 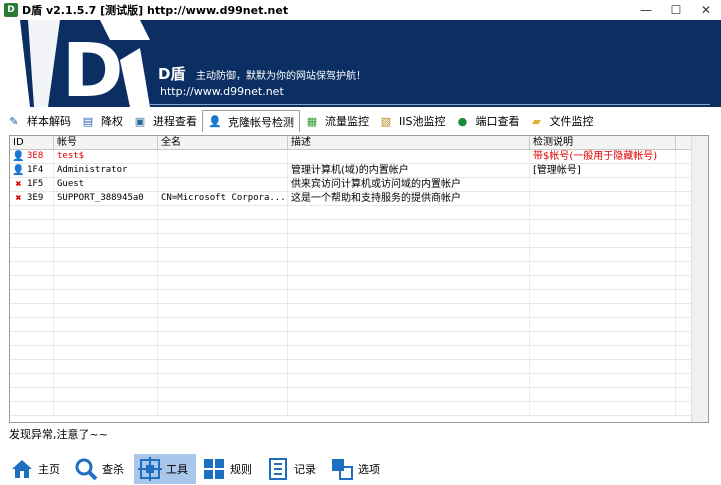 What do you see at coordinates (412, 121) in the screenshot?
I see `tab-iis-pool: ▧ IIS池监控` at bounding box center [412, 121].